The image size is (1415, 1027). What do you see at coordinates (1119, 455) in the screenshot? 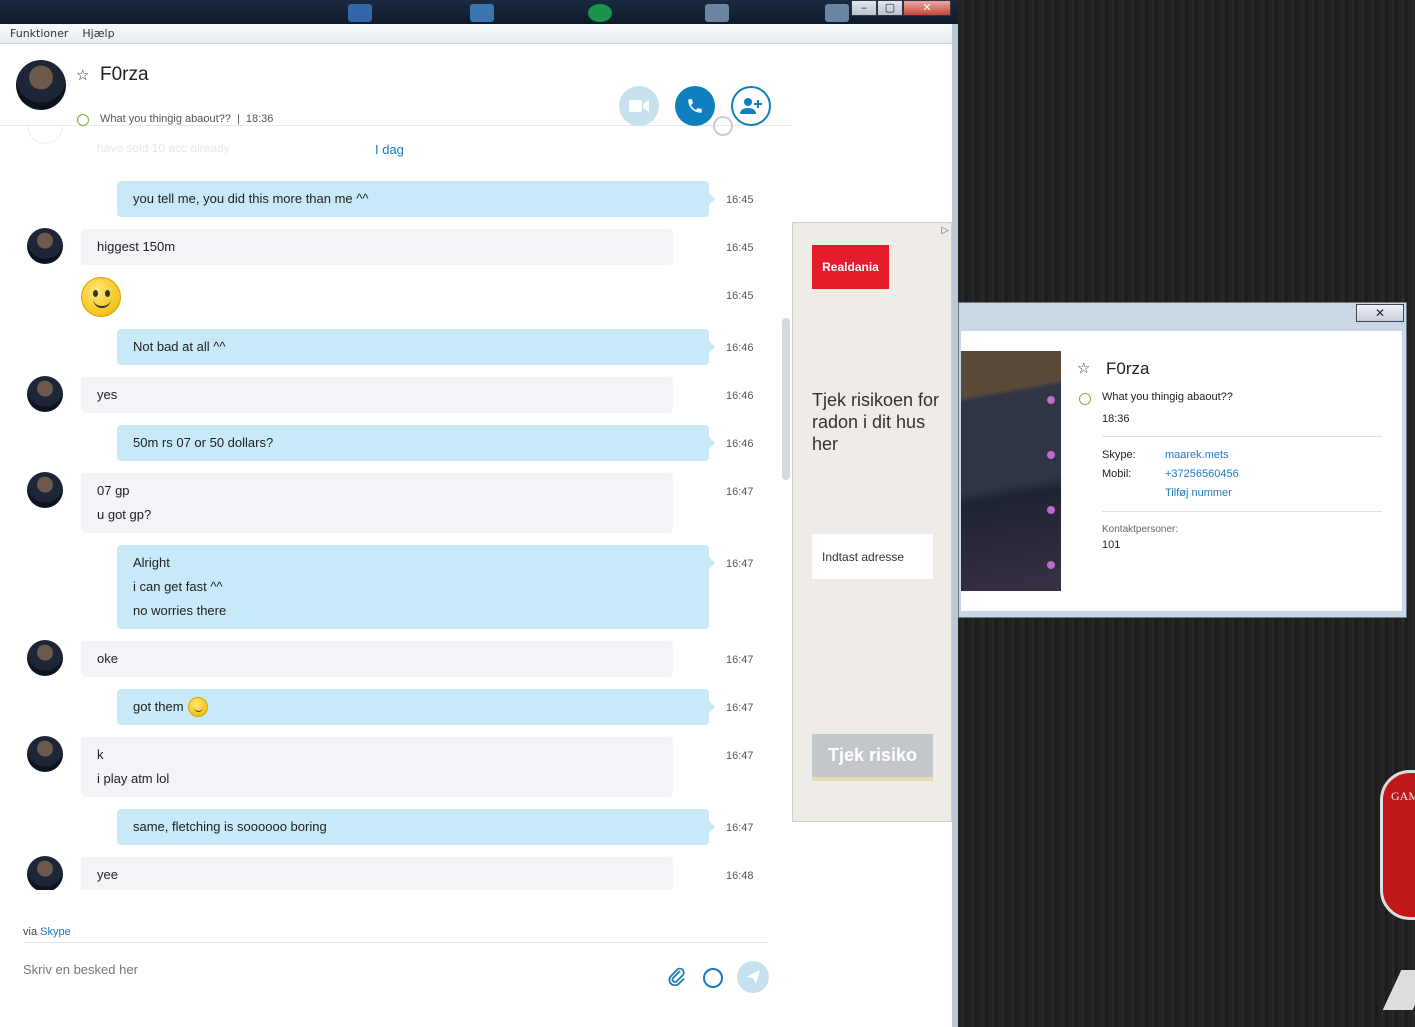
I see `skype-label: Skype:` at bounding box center [1119, 455].